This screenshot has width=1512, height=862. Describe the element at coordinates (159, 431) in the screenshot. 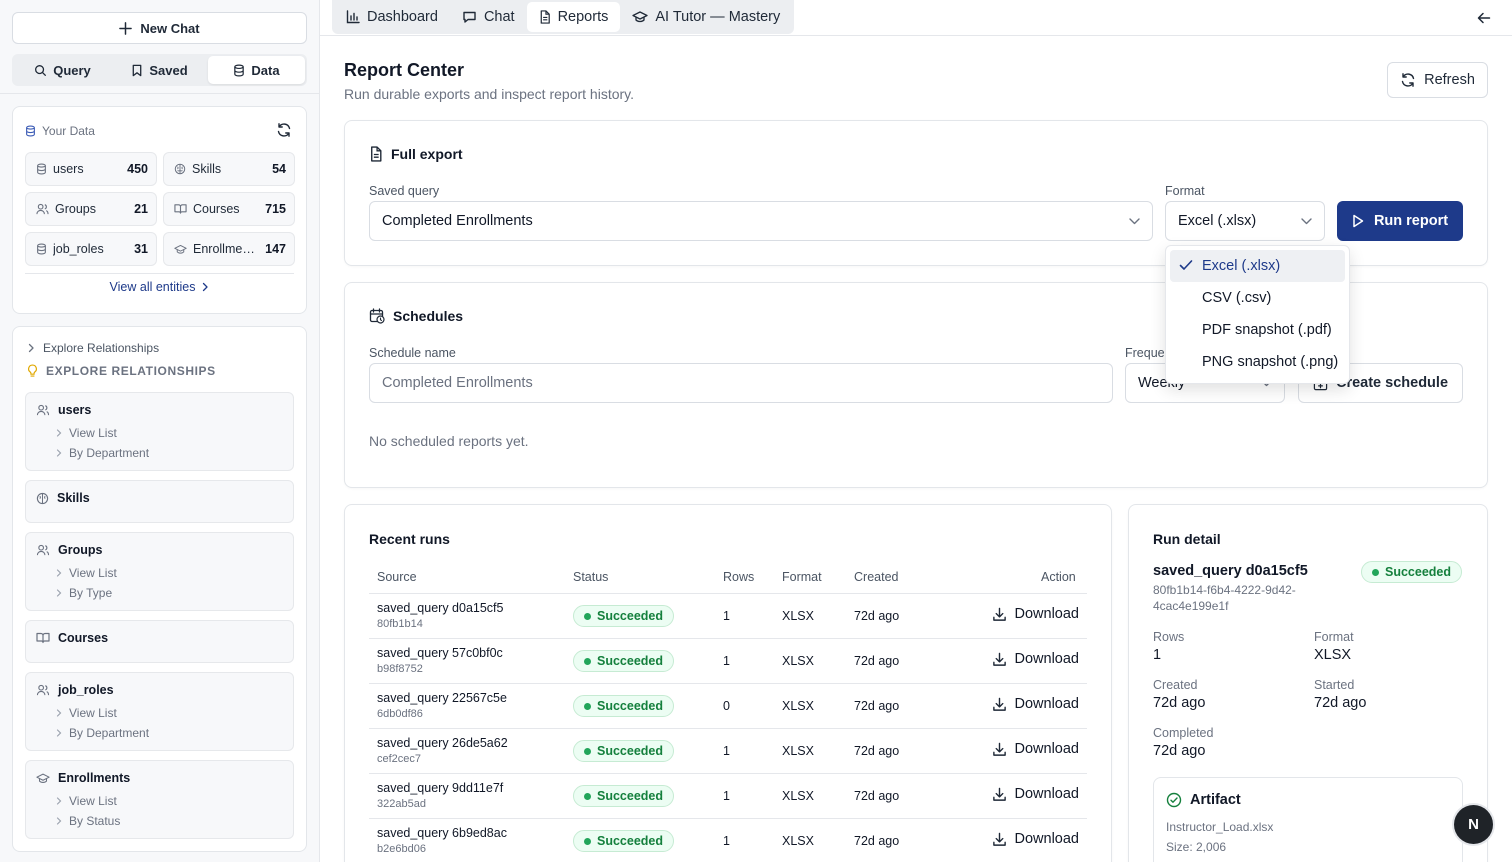

I see `relationship-users: users View List By Department` at that location.